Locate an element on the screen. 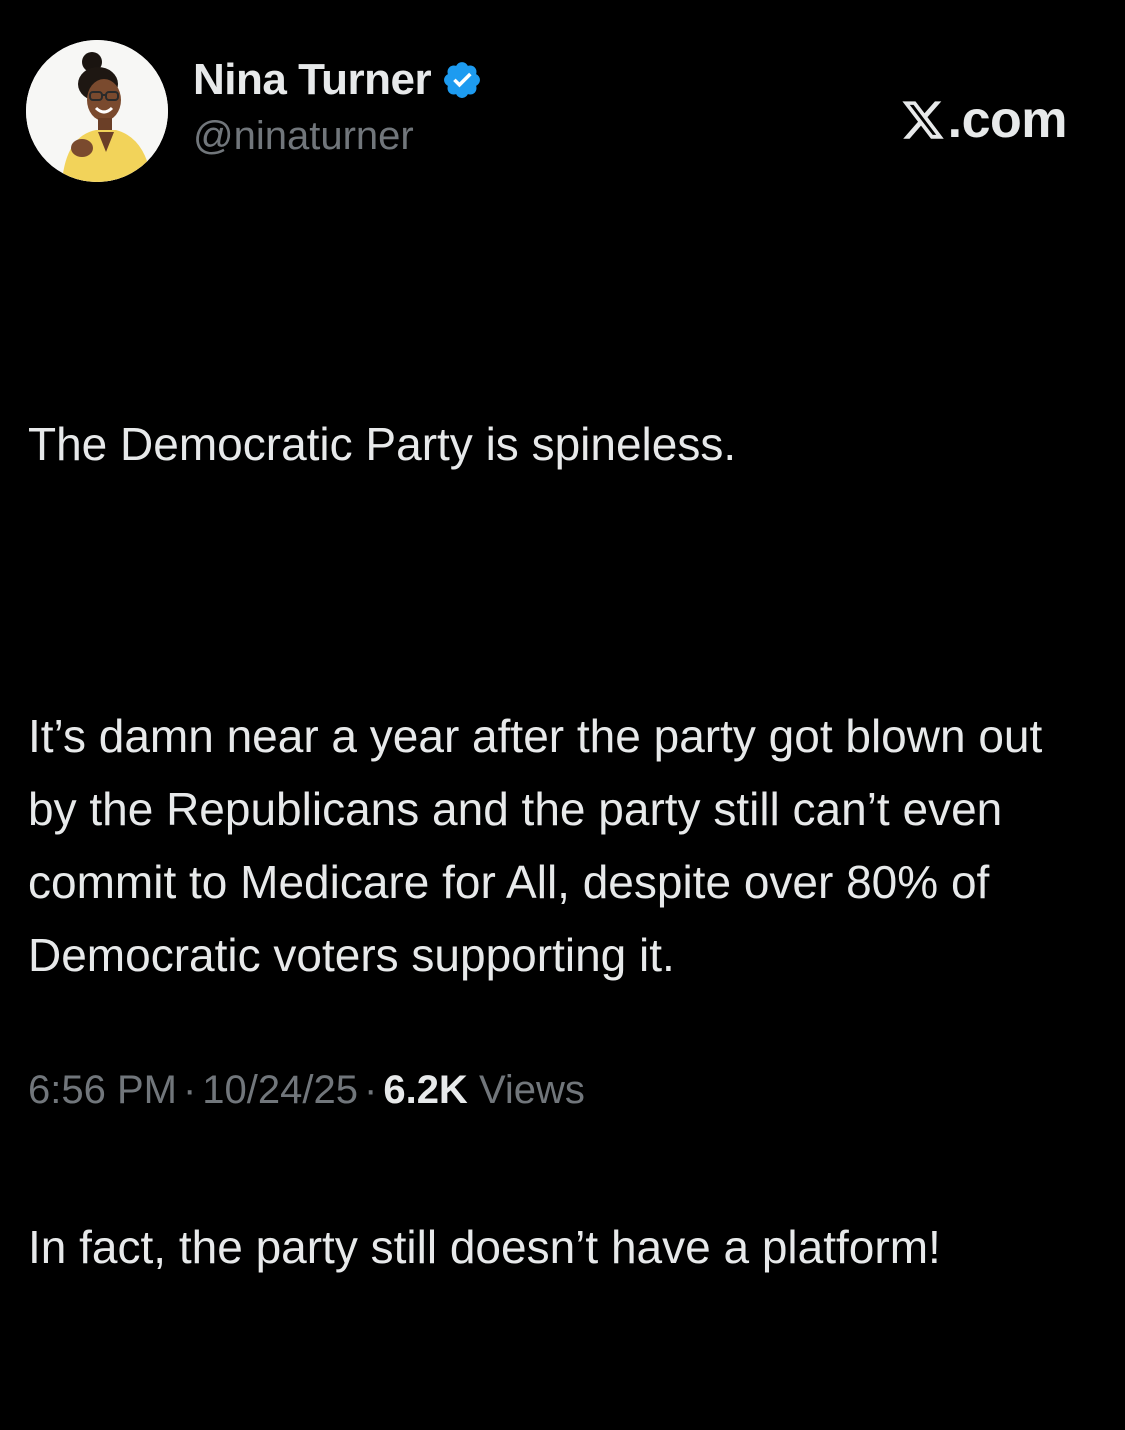 Image resolution: width=1125 pixels, height=1430 pixels. name-row: Nina Turner is located at coordinates (338, 80).